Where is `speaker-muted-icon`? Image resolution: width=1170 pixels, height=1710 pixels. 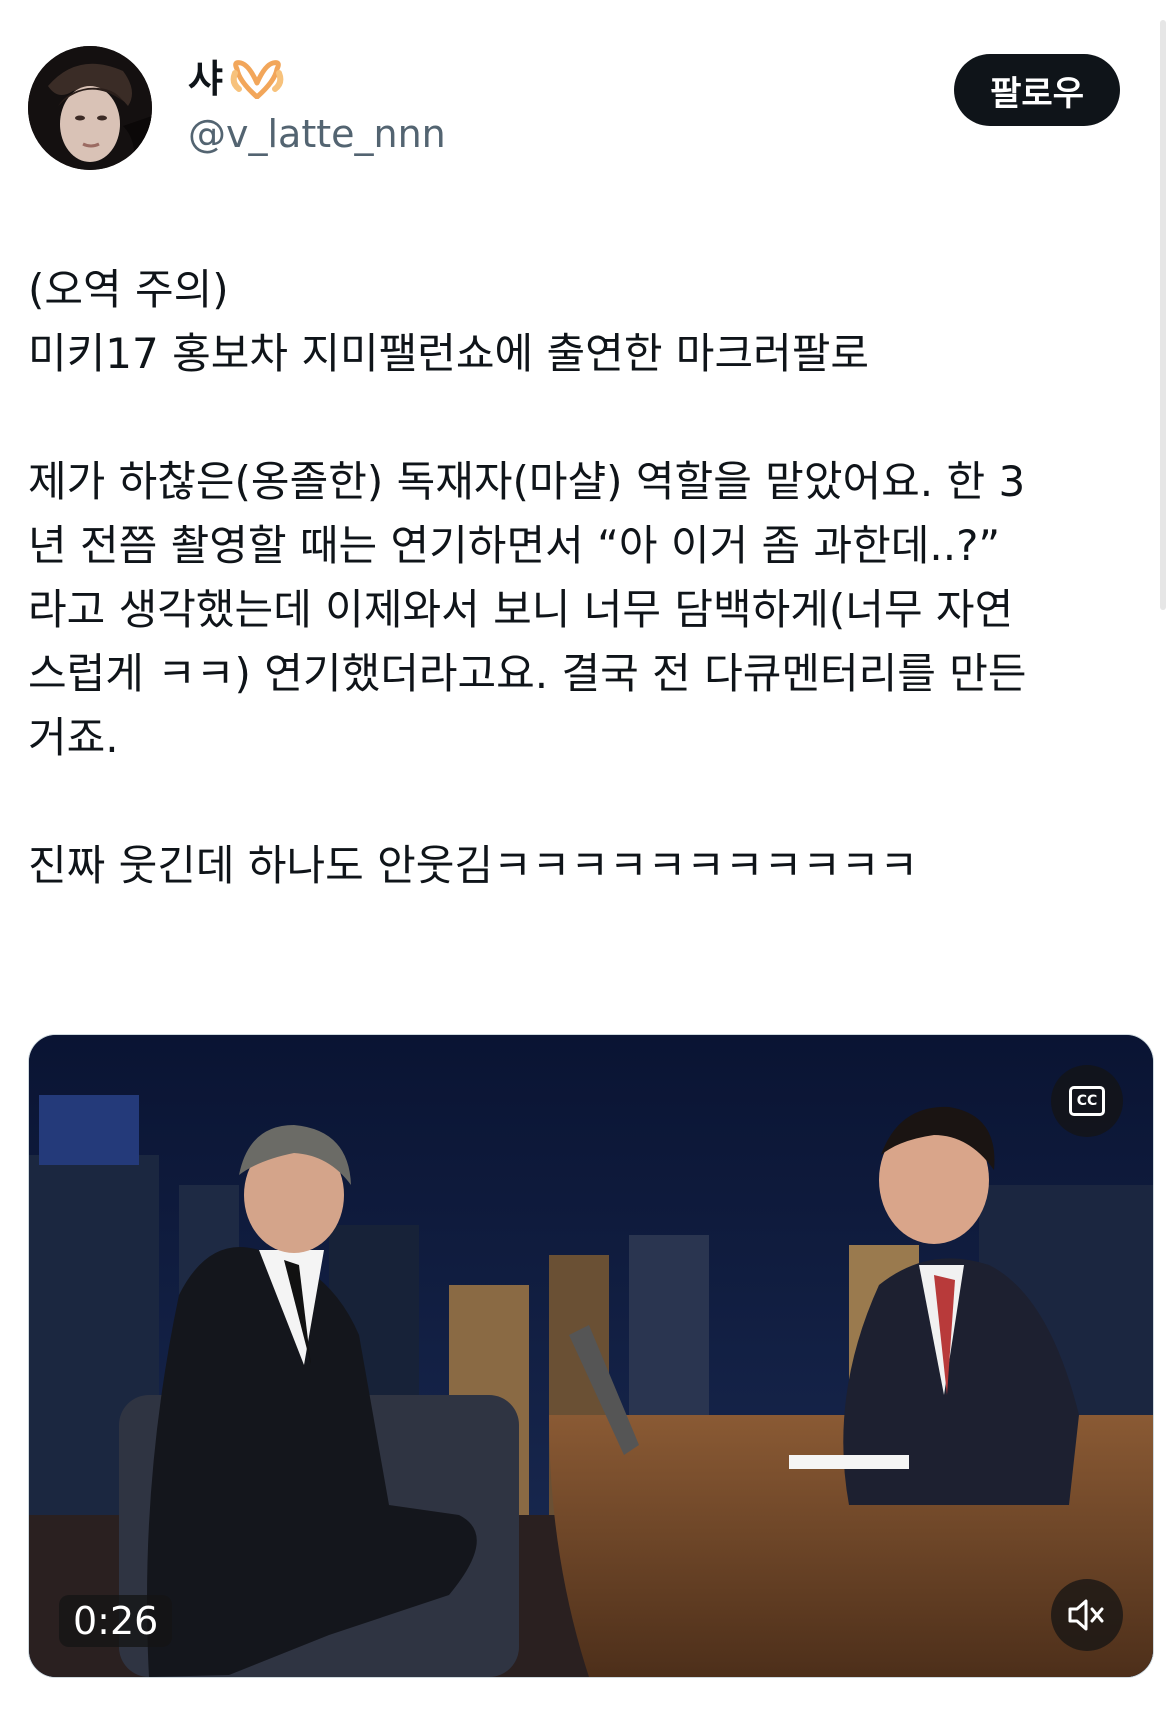 speaker-muted-icon is located at coordinates (1086, 1615).